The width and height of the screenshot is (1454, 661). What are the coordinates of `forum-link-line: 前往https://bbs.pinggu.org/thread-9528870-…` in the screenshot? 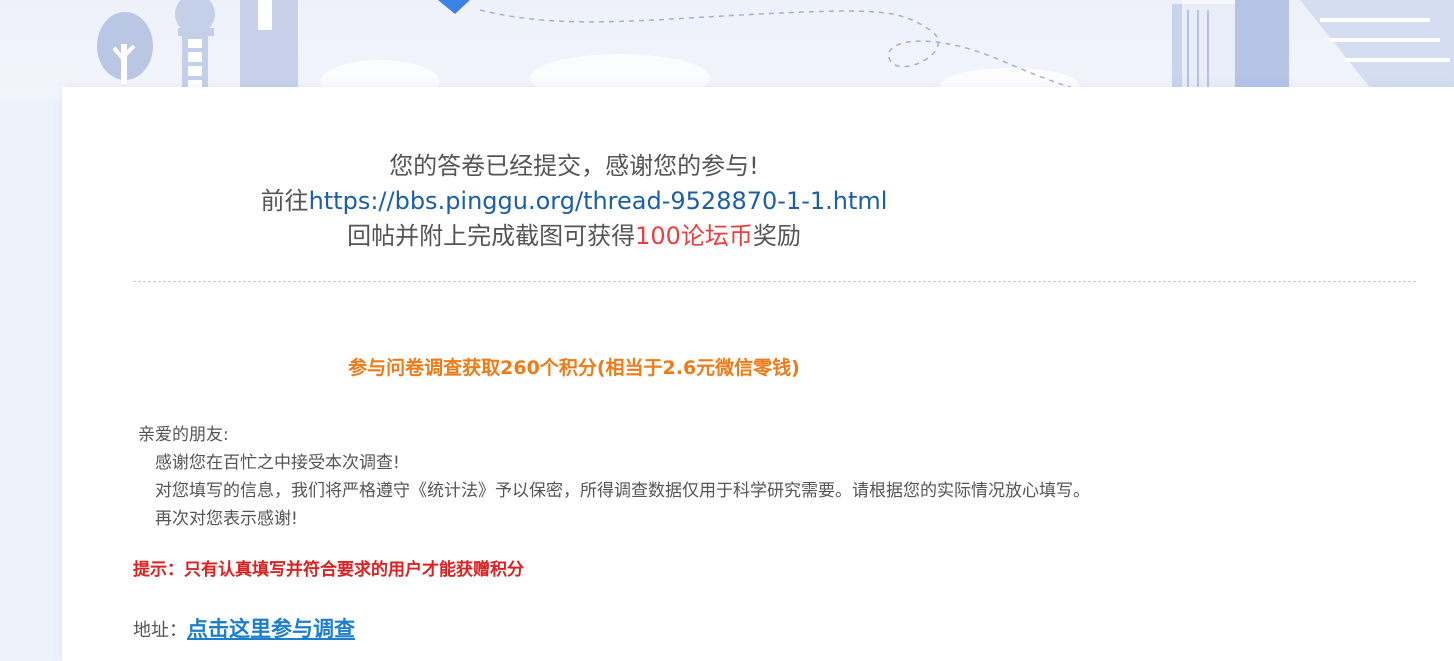 It's located at (574, 201).